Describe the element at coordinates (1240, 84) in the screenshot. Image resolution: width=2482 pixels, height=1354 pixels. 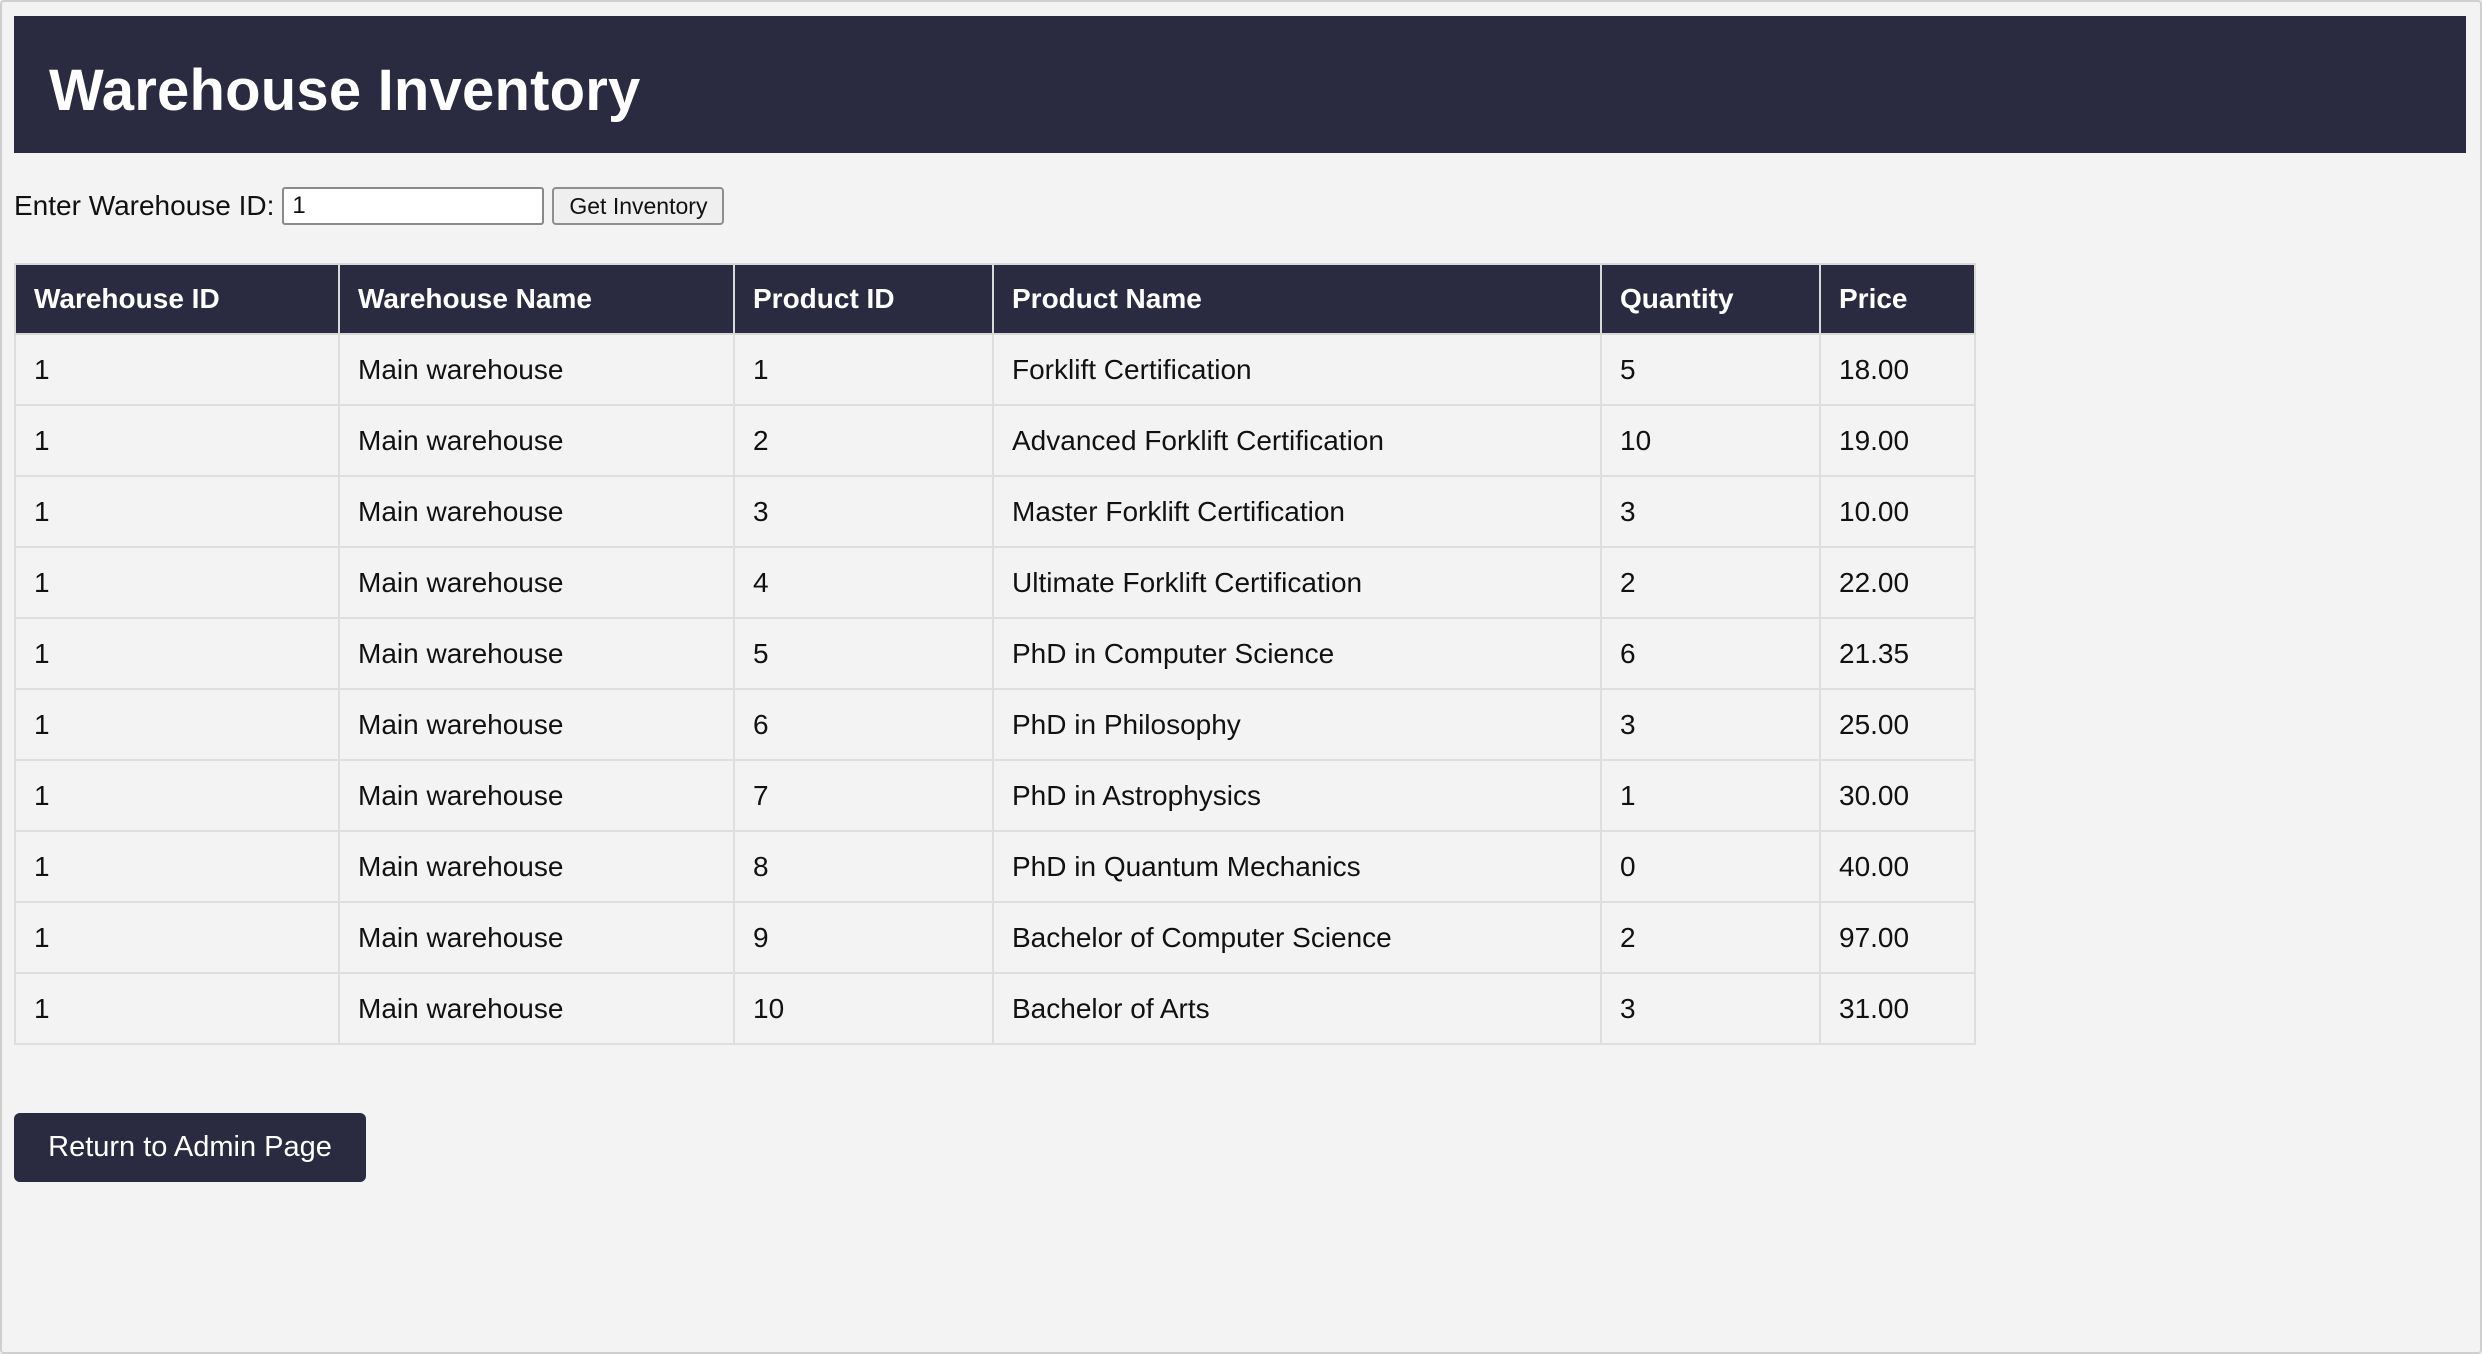
I see `page-header: Warehouse Inventory` at that location.